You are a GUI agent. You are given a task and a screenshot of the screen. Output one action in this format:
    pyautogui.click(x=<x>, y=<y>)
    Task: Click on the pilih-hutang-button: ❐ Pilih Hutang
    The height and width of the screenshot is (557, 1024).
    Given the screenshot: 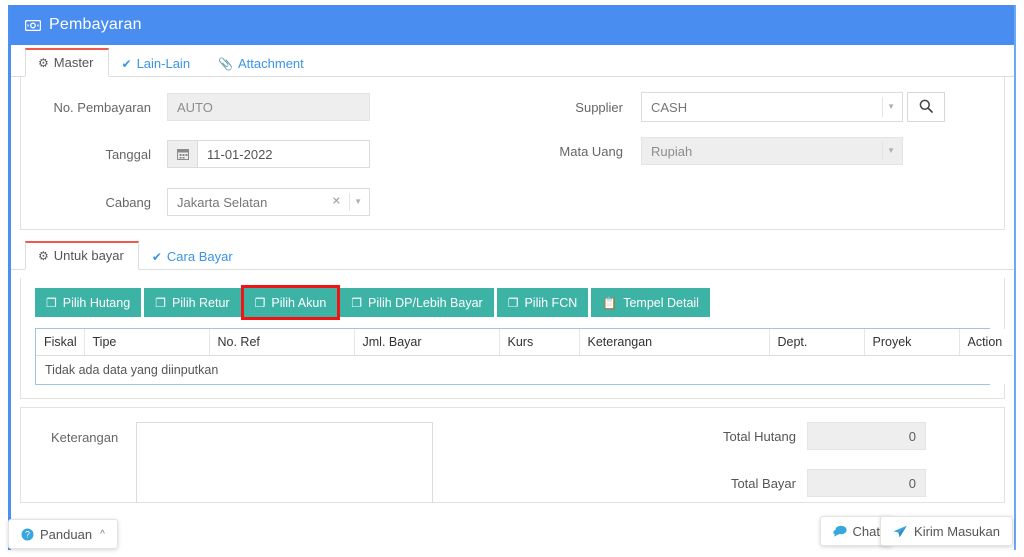 What is the action you would take?
    pyautogui.click(x=88, y=302)
    